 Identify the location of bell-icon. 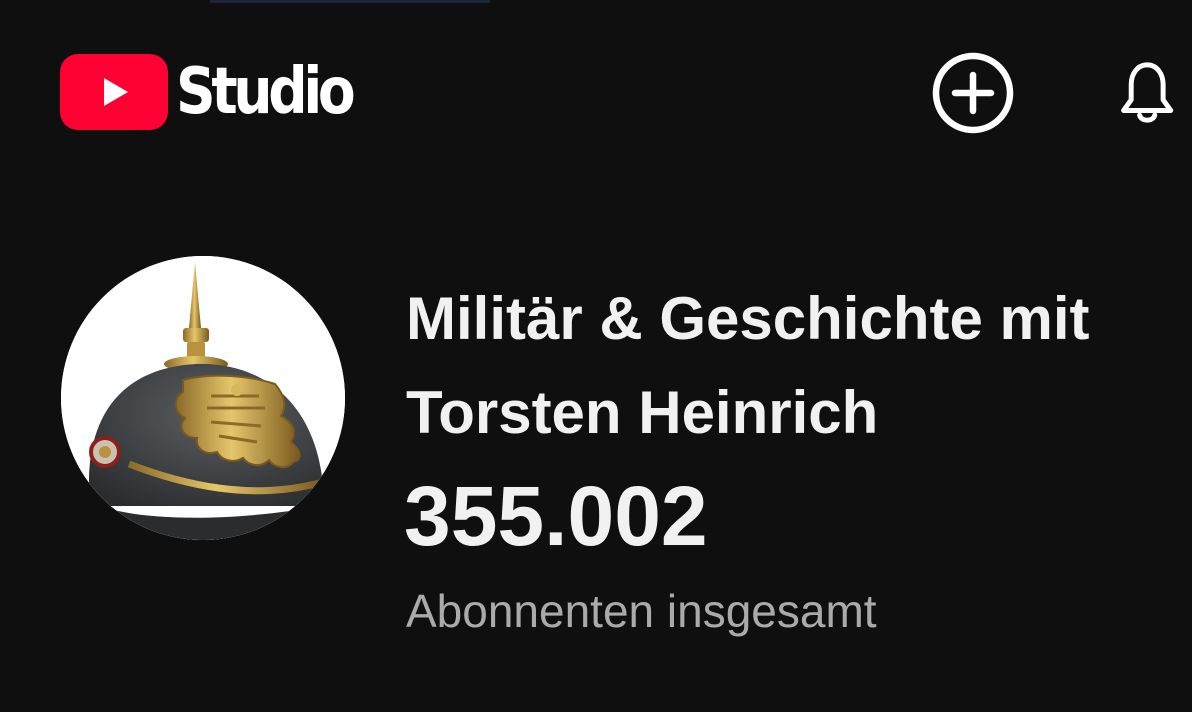
(1147, 92).